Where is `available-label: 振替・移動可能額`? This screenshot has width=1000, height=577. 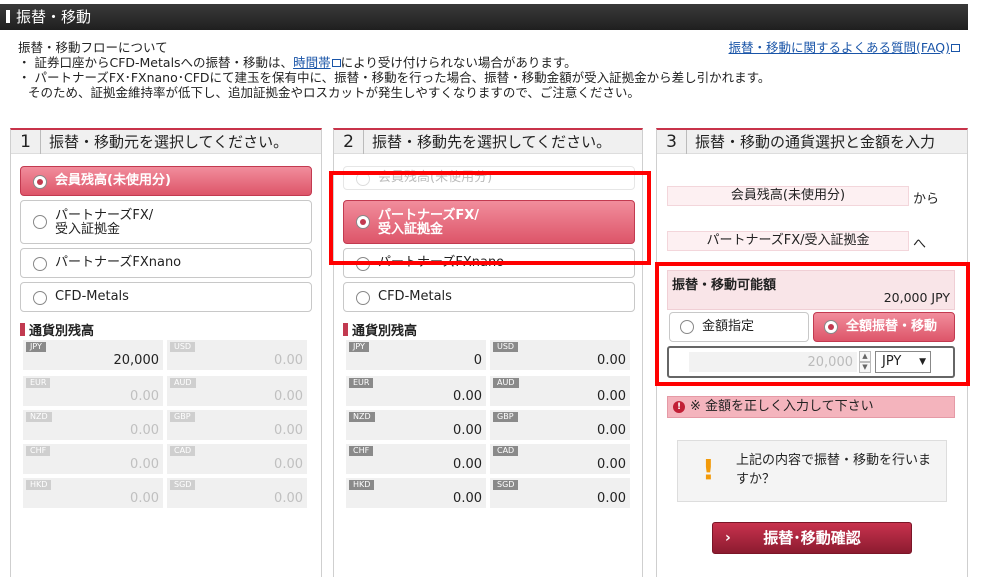
available-label: 振替・移動可能額 is located at coordinates (724, 285).